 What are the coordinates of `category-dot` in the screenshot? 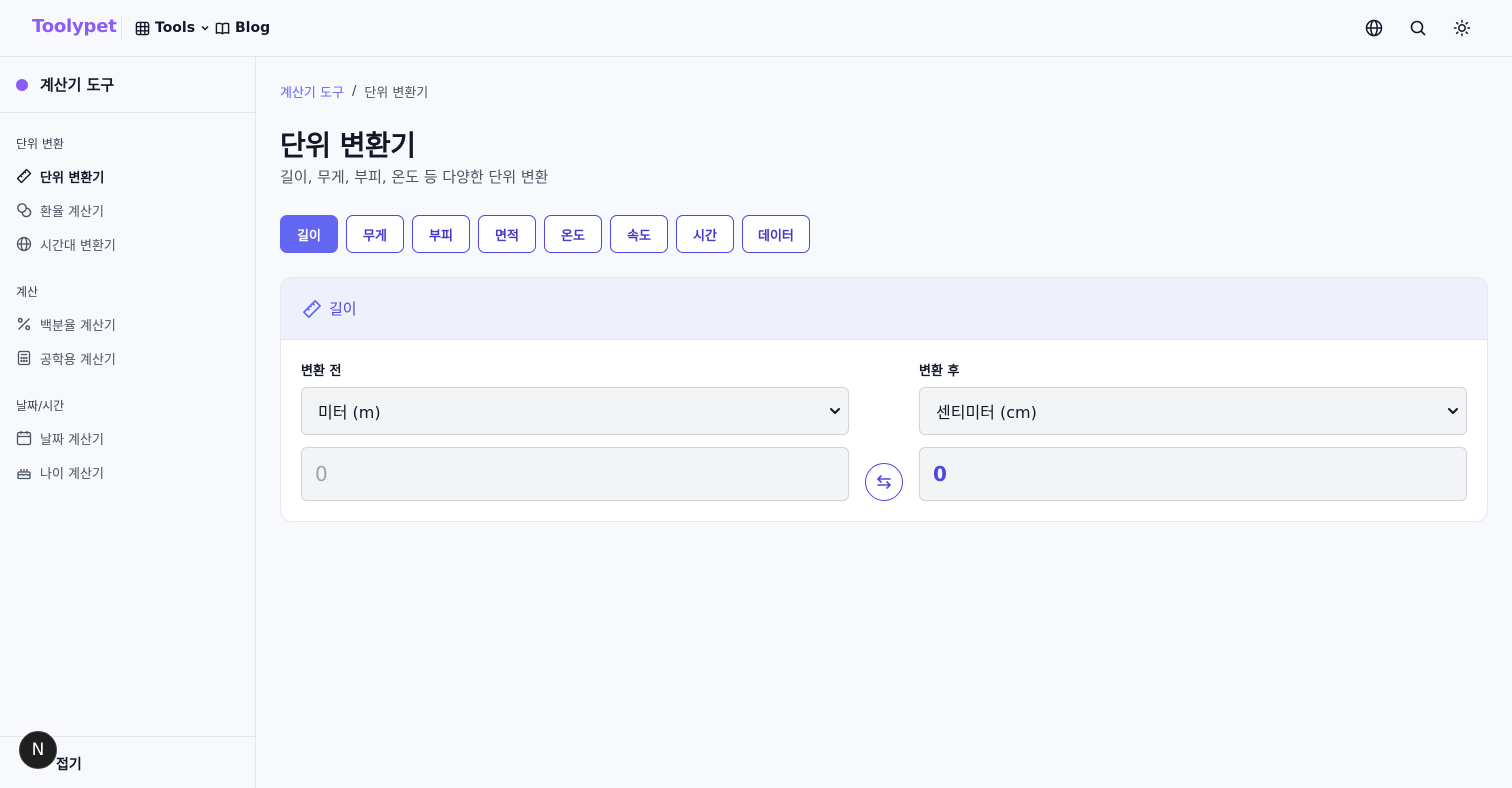 It's located at (22, 85).